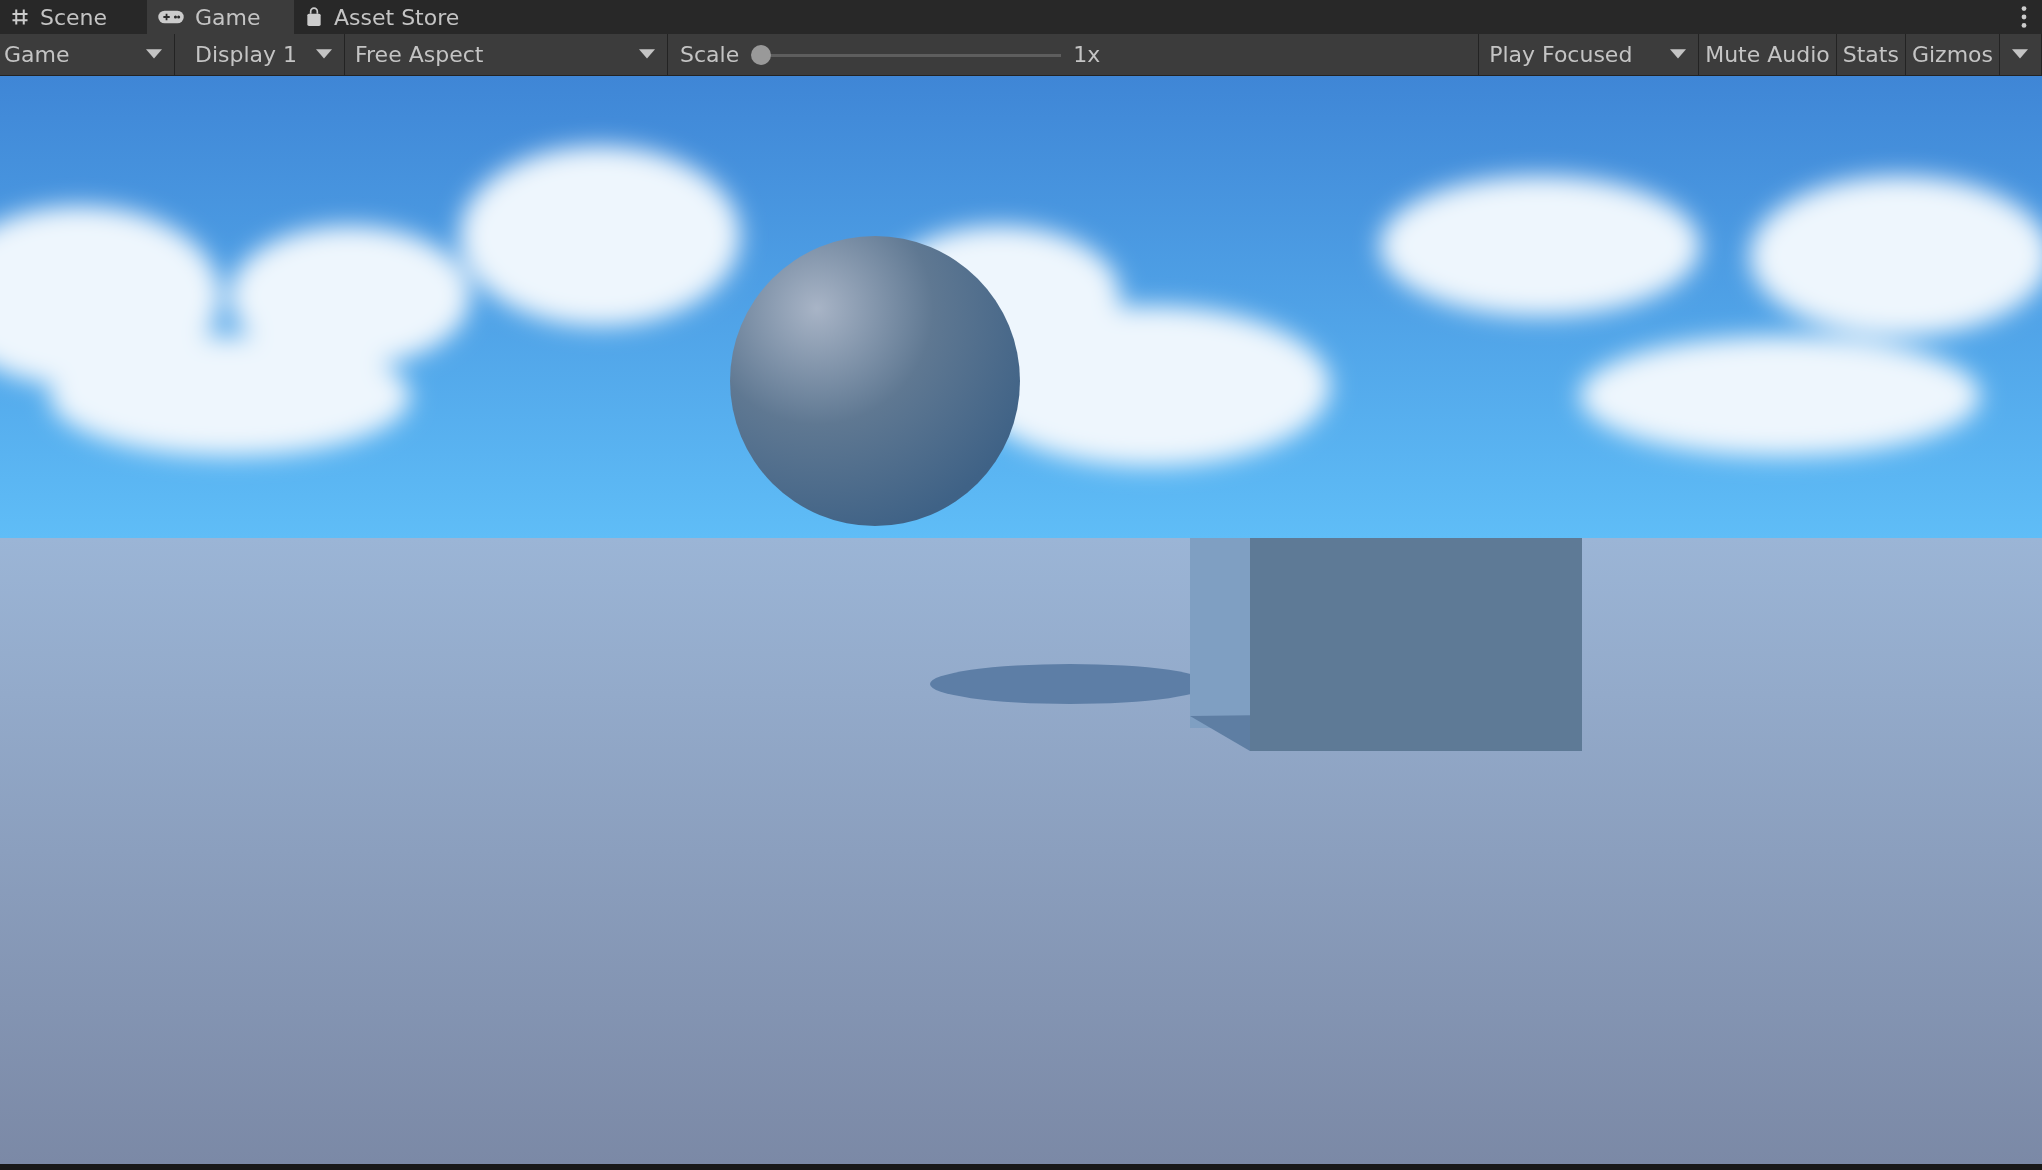 The height and width of the screenshot is (1170, 2042). What do you see at coordinates (761, 54) in the screenshot?
I see `slider-thumb` at bounding box center [761, 54].